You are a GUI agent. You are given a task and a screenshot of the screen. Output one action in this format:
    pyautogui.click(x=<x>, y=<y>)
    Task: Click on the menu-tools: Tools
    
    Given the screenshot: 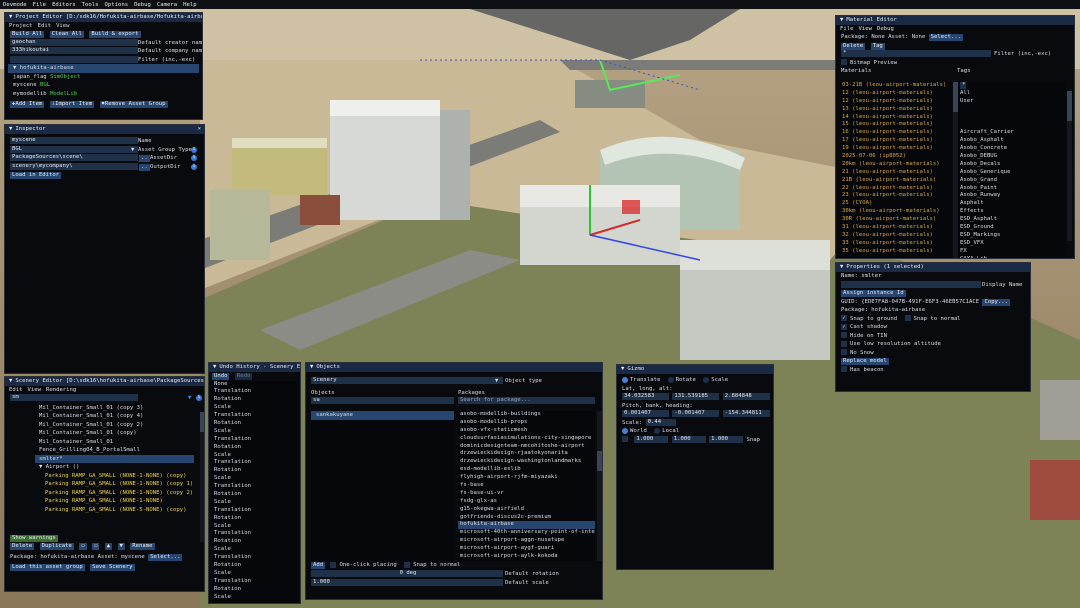 What is the action you would take?
    pyautogui.click(x=90, y=5)
    